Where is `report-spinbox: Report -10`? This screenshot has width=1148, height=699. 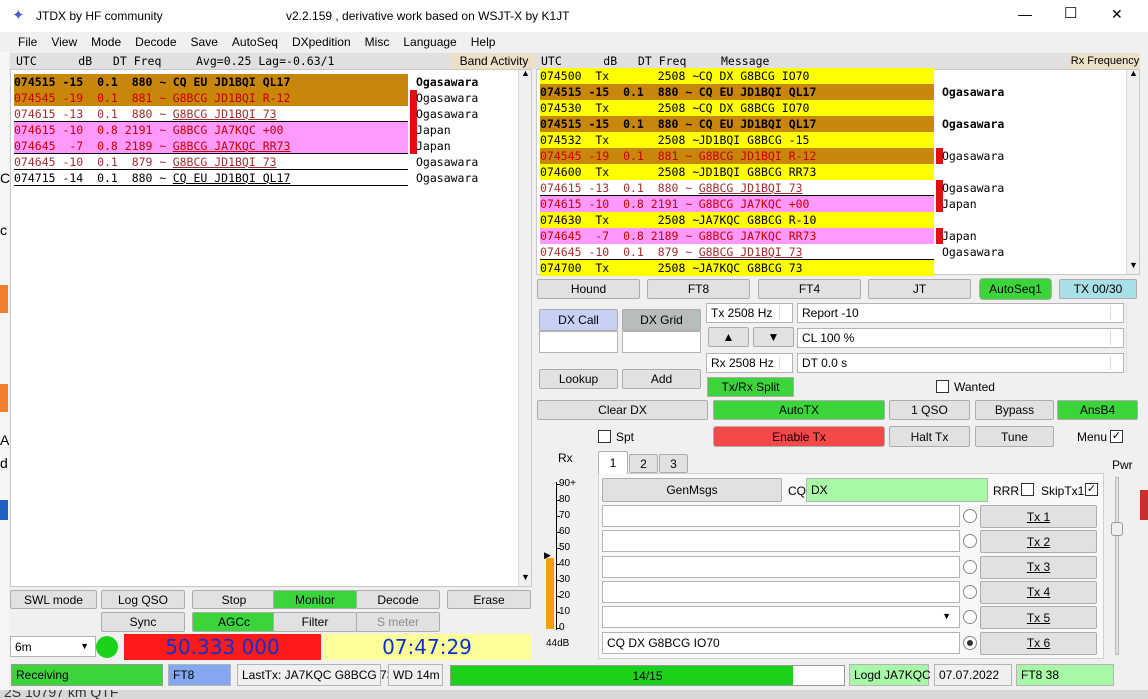 report-spinbox: Report -10 is located at coordinates (960, 313).